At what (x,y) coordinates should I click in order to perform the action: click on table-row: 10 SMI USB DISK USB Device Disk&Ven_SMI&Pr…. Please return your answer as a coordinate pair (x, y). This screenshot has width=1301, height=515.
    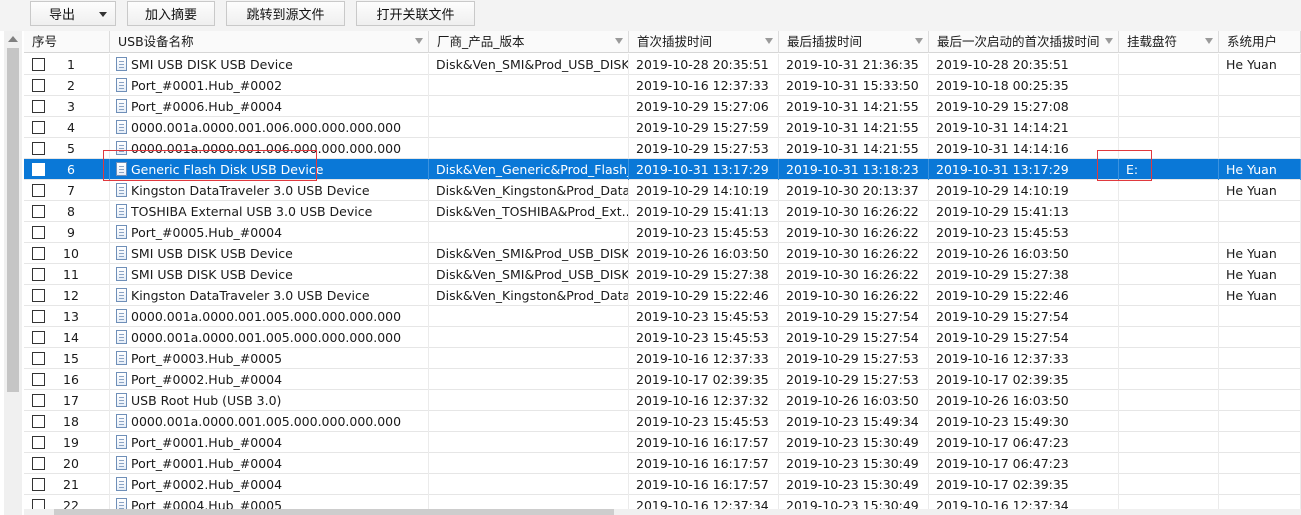
    Looking at the image, I should click on (662, 253).